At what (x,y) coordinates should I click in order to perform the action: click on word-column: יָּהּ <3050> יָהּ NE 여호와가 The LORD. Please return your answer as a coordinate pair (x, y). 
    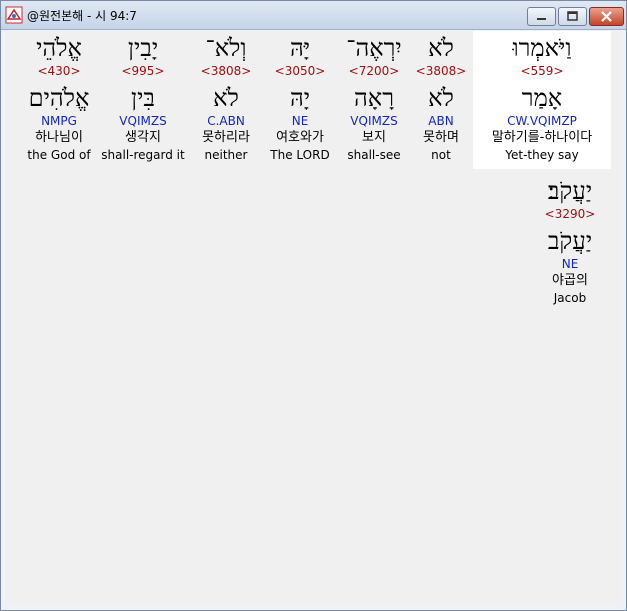
    Looking at the image, I should click on (300, 98).